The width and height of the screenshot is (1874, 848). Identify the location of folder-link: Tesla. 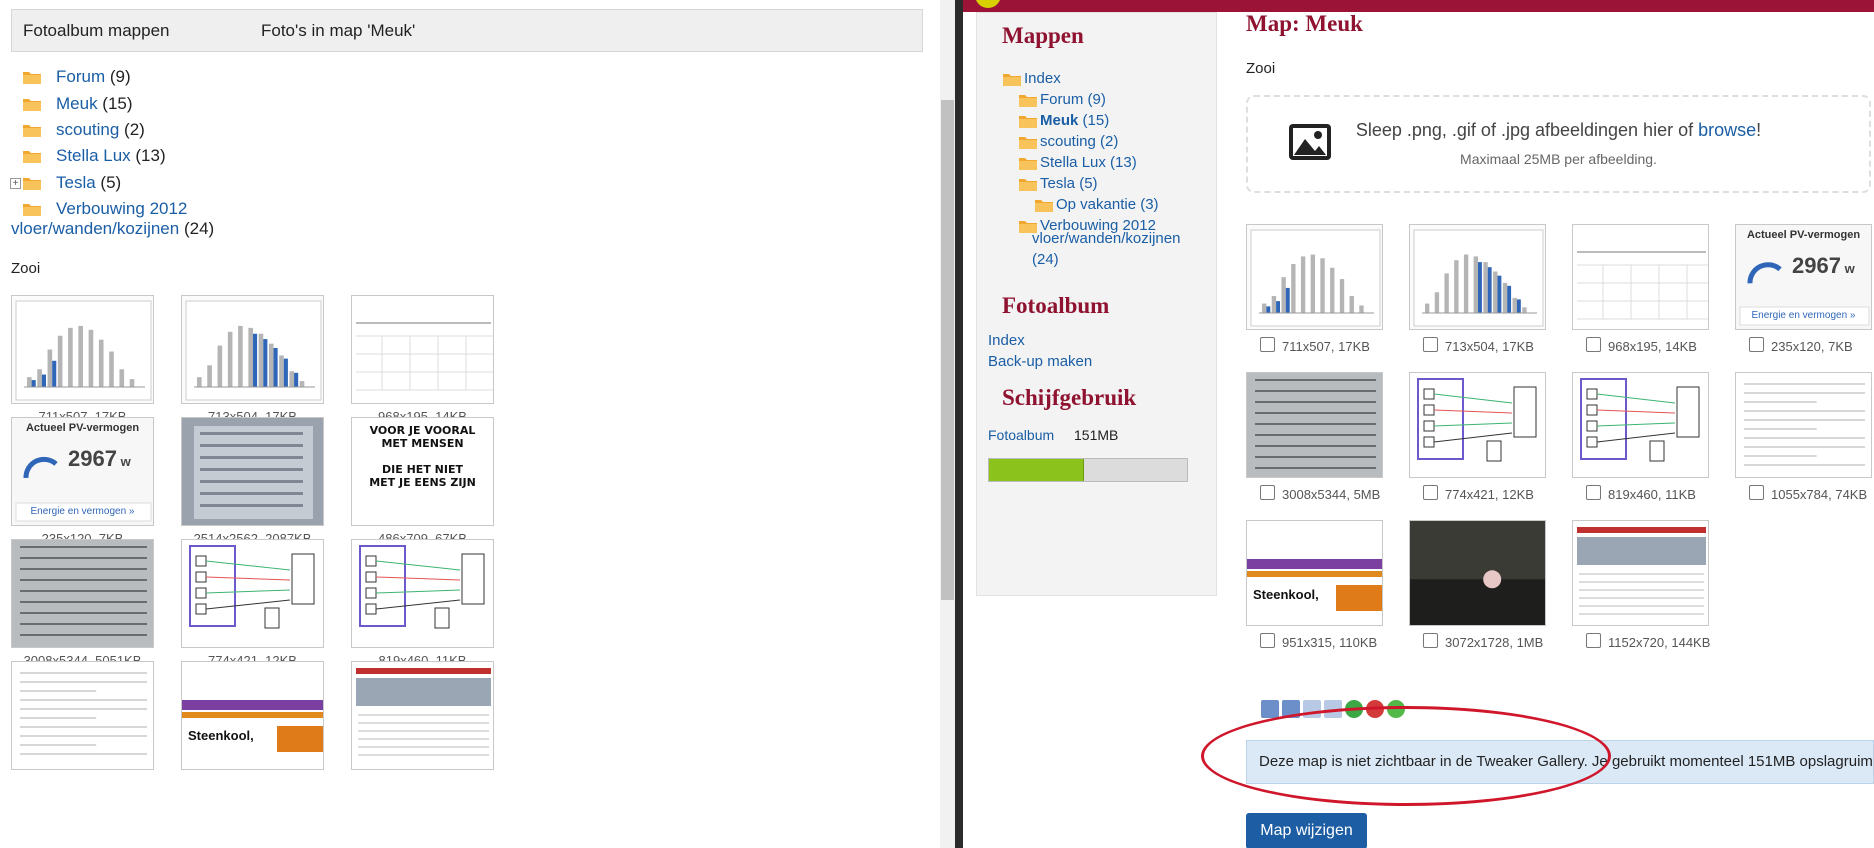
(76, 182).